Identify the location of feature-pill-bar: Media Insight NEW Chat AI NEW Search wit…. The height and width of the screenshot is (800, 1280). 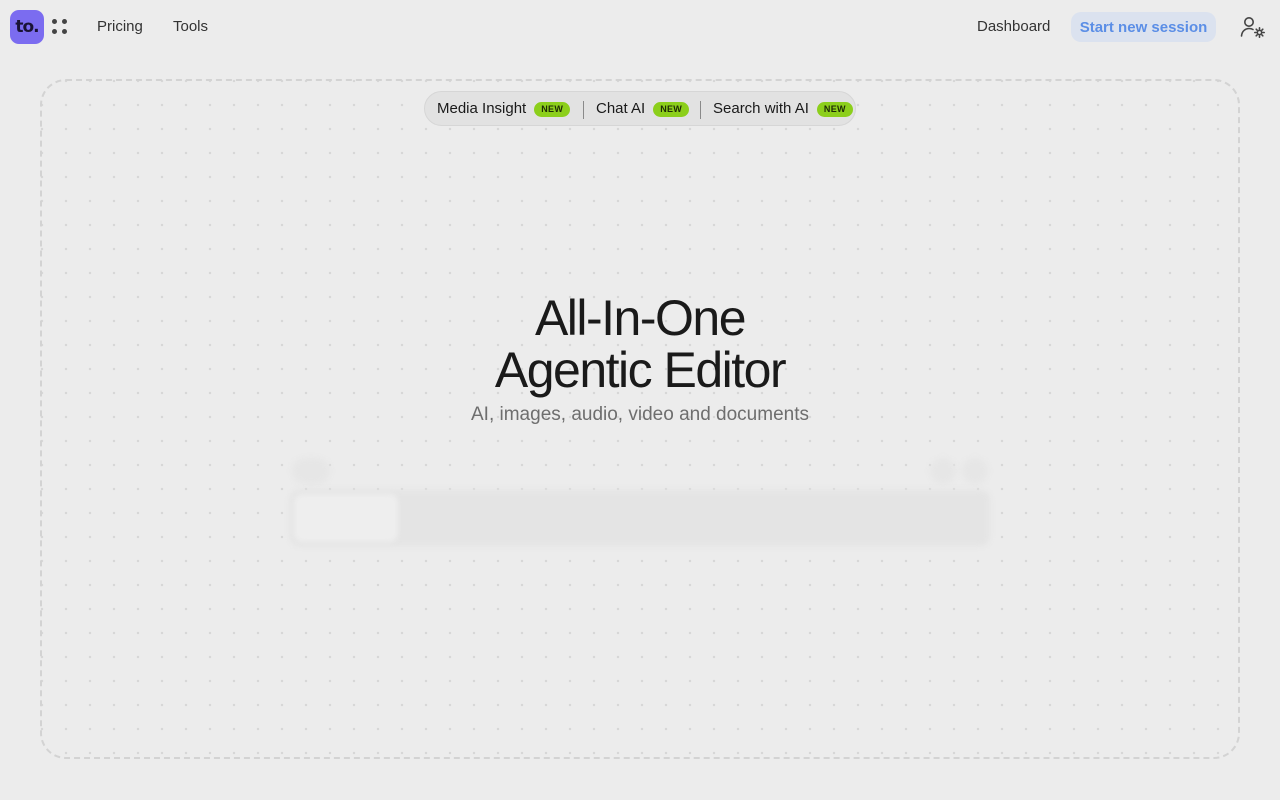
(640, 108).